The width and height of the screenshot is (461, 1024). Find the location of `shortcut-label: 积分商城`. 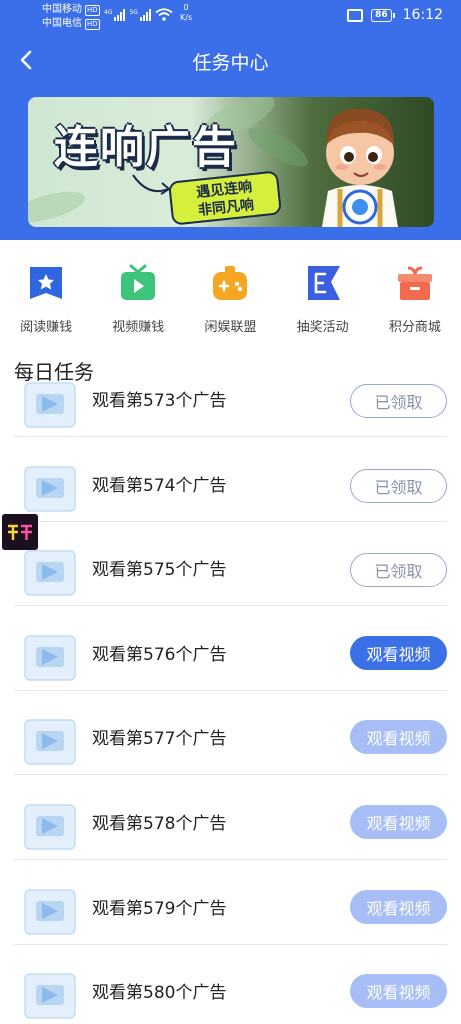

shortcut-label: 积分商城 is located at coordinates (414, 327).